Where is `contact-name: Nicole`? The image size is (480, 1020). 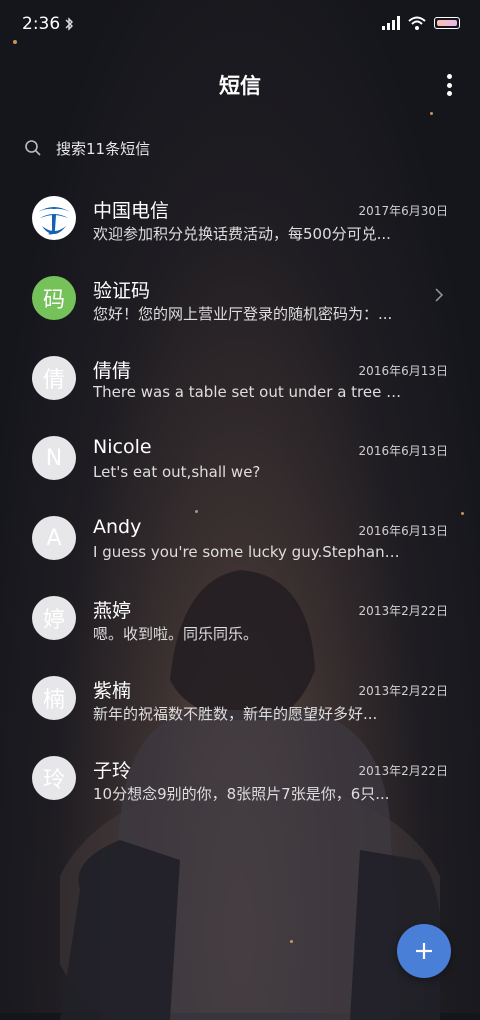
contact-name: Nicole is located at coordinates (122, 447).